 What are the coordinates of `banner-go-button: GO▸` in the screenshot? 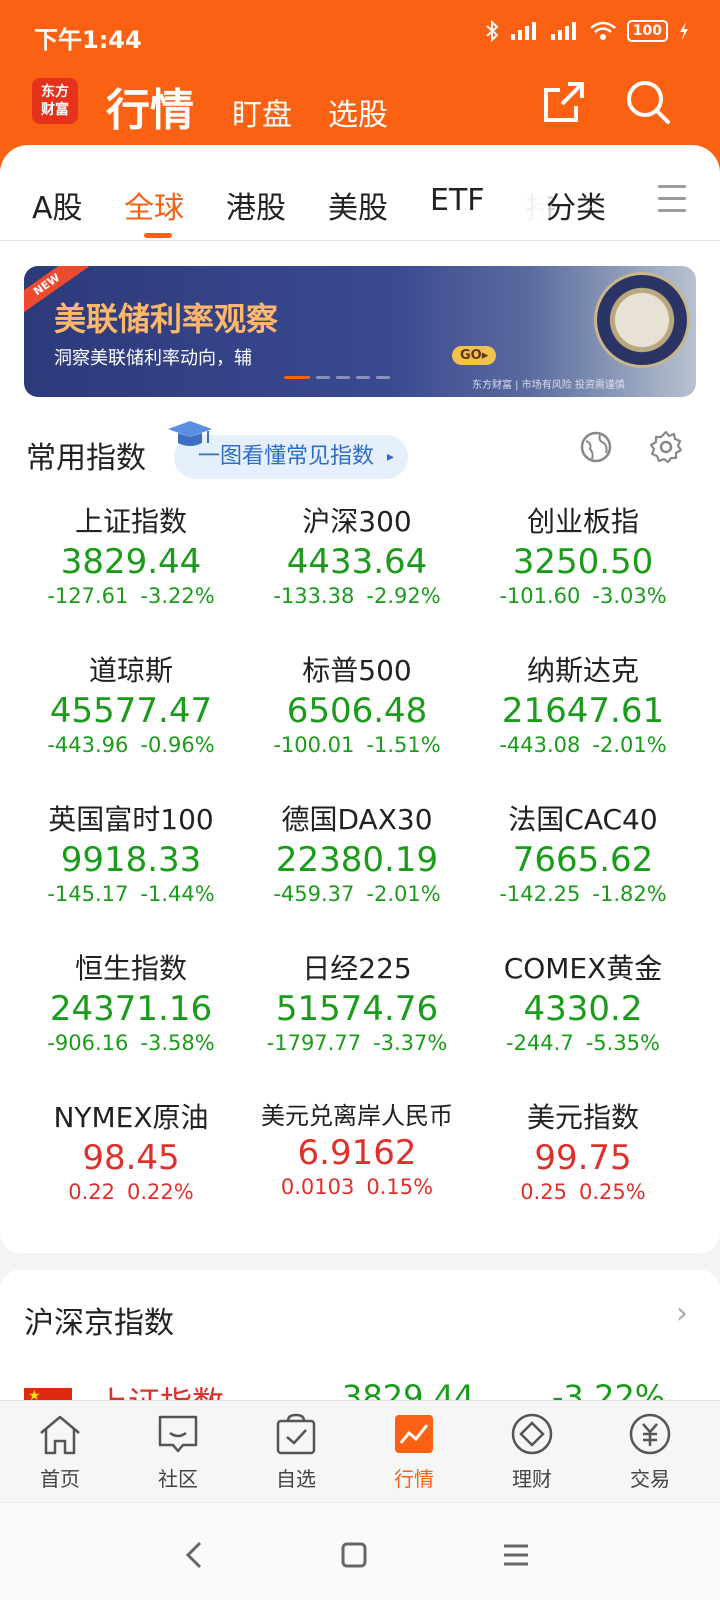 It's located at (474, 355).